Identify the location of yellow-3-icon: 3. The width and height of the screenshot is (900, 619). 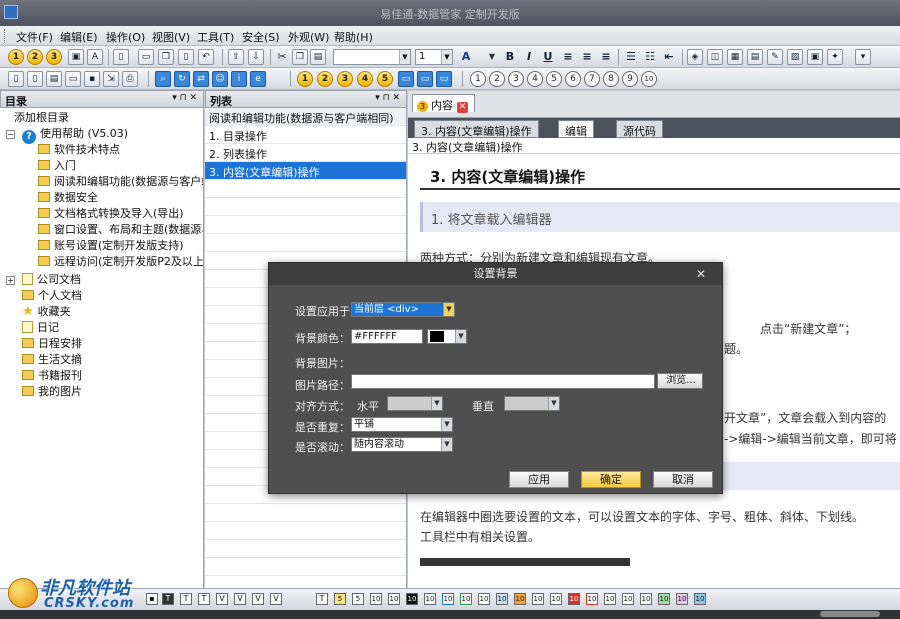
(345, 79).